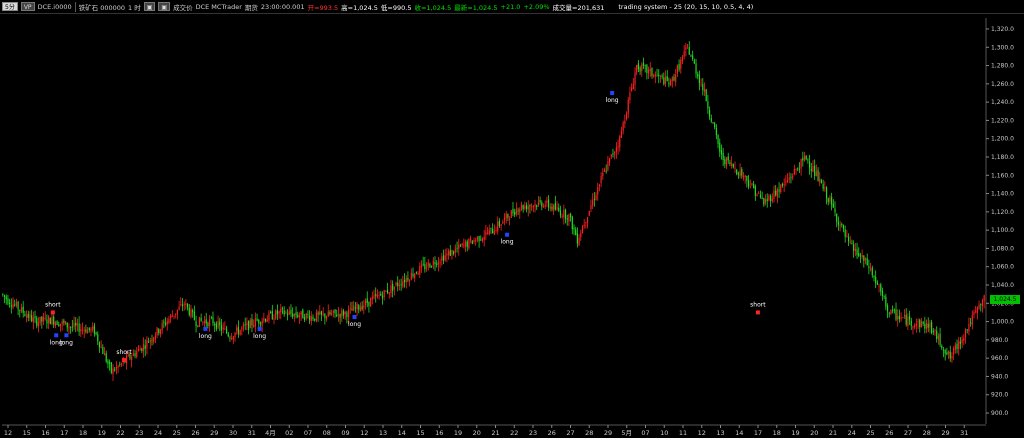  I want to click on date-tick-label: 20, so click(477, 433).